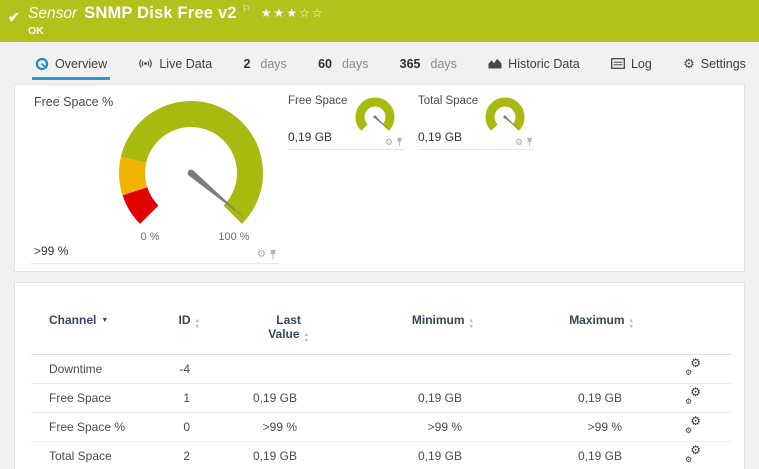 This screenshot has height=469, width=759. Describe the element at coordinates (233, 237) in the screenshot. I see `gauge-scale-max: 100 %` at that location.